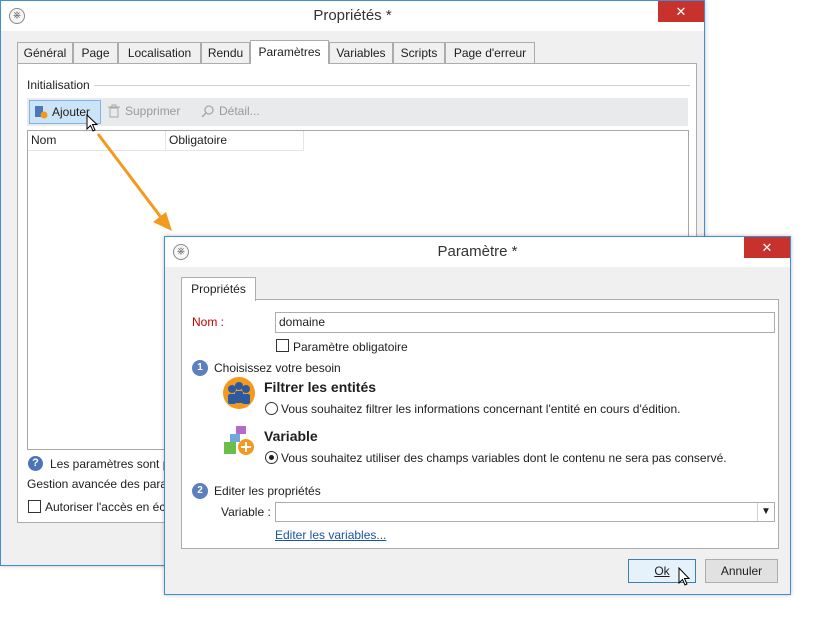  Describe the element at coordinates (490, 52) in the screenshot. I see `tab-page-erreur: Page d'erreur` at that location.